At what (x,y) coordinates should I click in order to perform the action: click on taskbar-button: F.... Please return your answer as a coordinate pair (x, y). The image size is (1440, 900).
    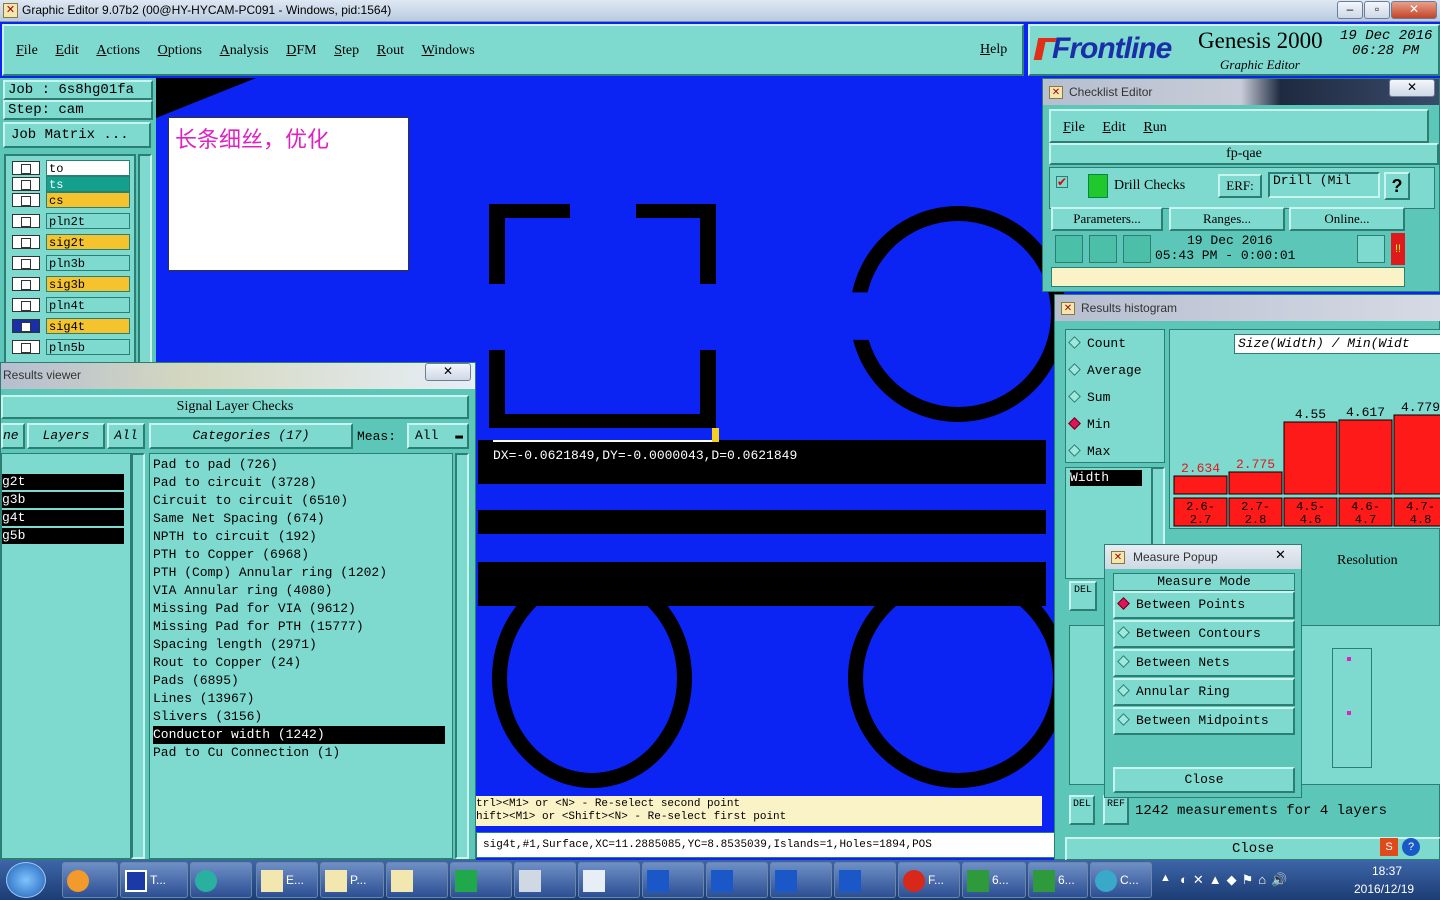
    Looking at the image, I should click on (929, 880).